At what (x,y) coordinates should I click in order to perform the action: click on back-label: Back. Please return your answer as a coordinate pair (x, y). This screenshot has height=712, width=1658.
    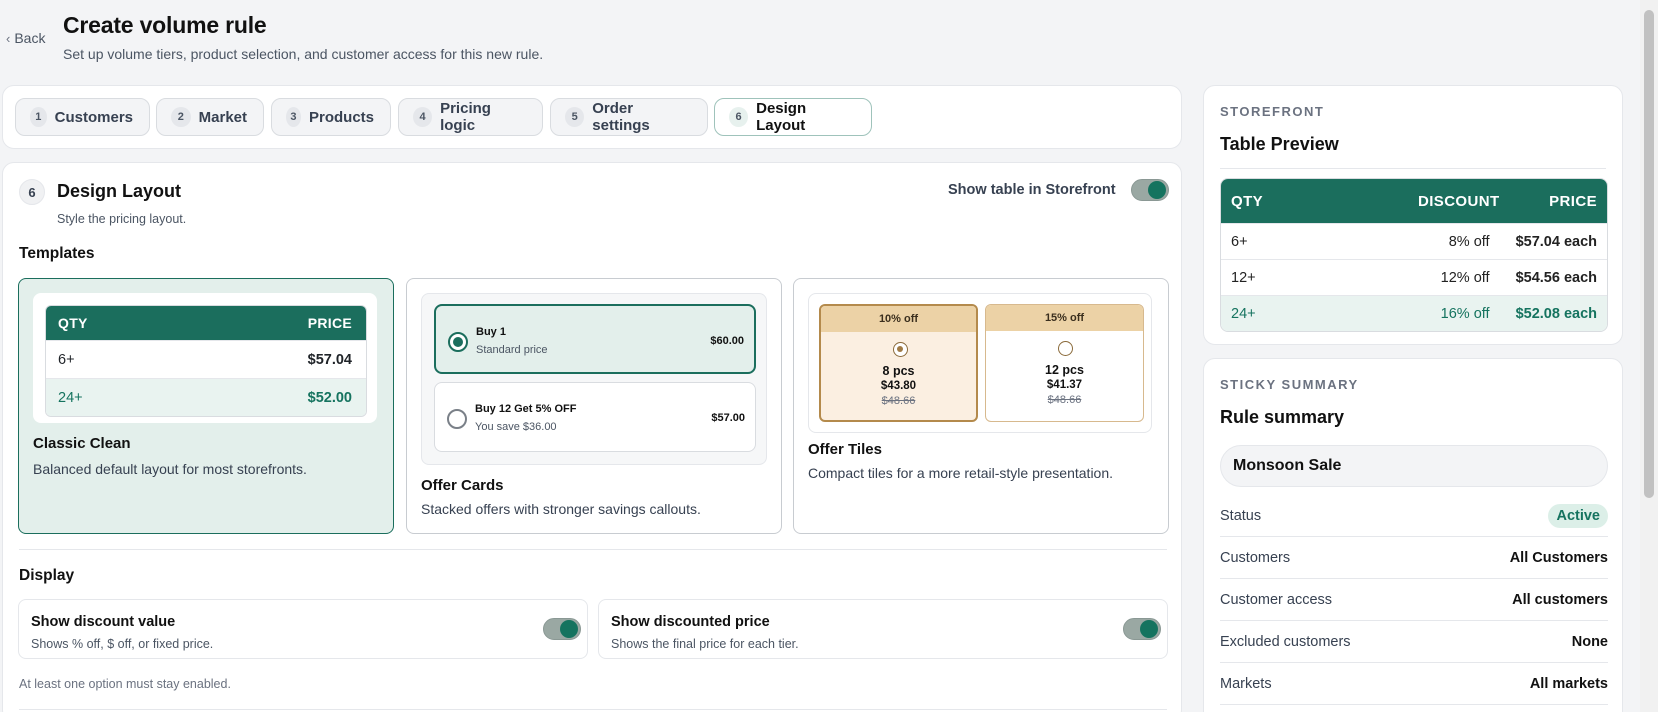
    Looking at the image, I should click on (30, 38).